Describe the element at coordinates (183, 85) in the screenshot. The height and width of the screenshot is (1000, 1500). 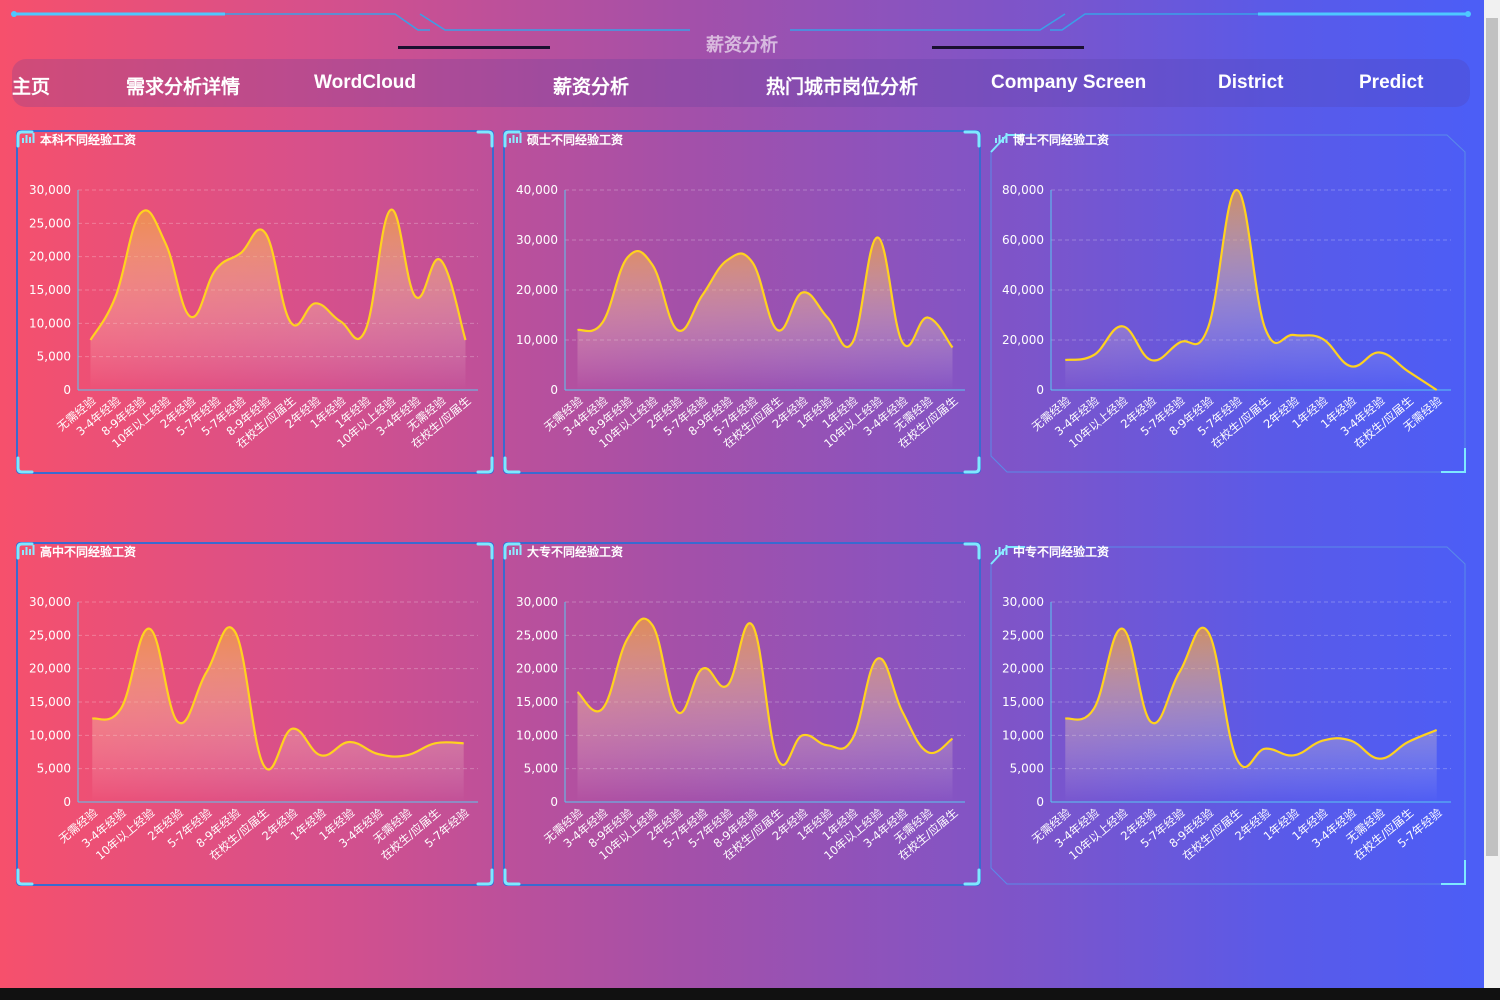
I see `nav-item-demand-detail: 需求分析详情` at that location.